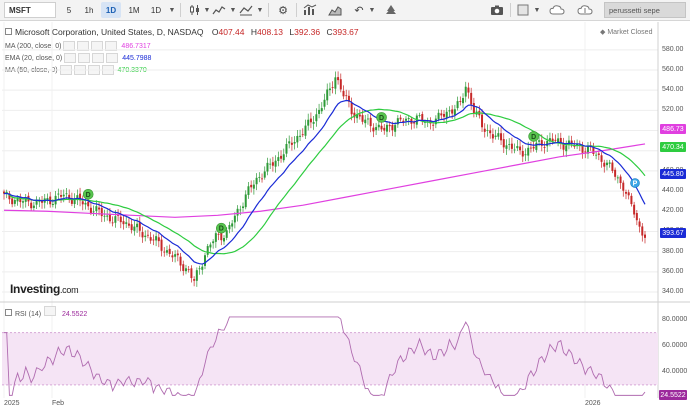  What do you see at coordinates (69, 10) in the screenshot?
I see `interval-5: 5` at bounding box center [69, 10].